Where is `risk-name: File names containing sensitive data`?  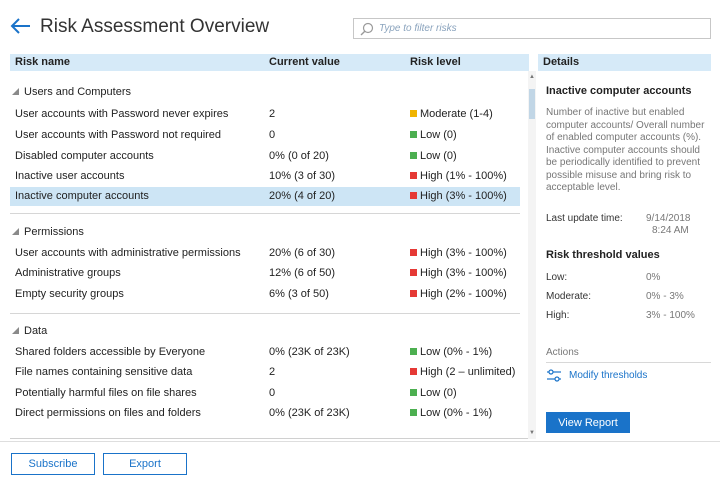
risk-name: File names containing sensitive data is located at coordinates (104, 372).